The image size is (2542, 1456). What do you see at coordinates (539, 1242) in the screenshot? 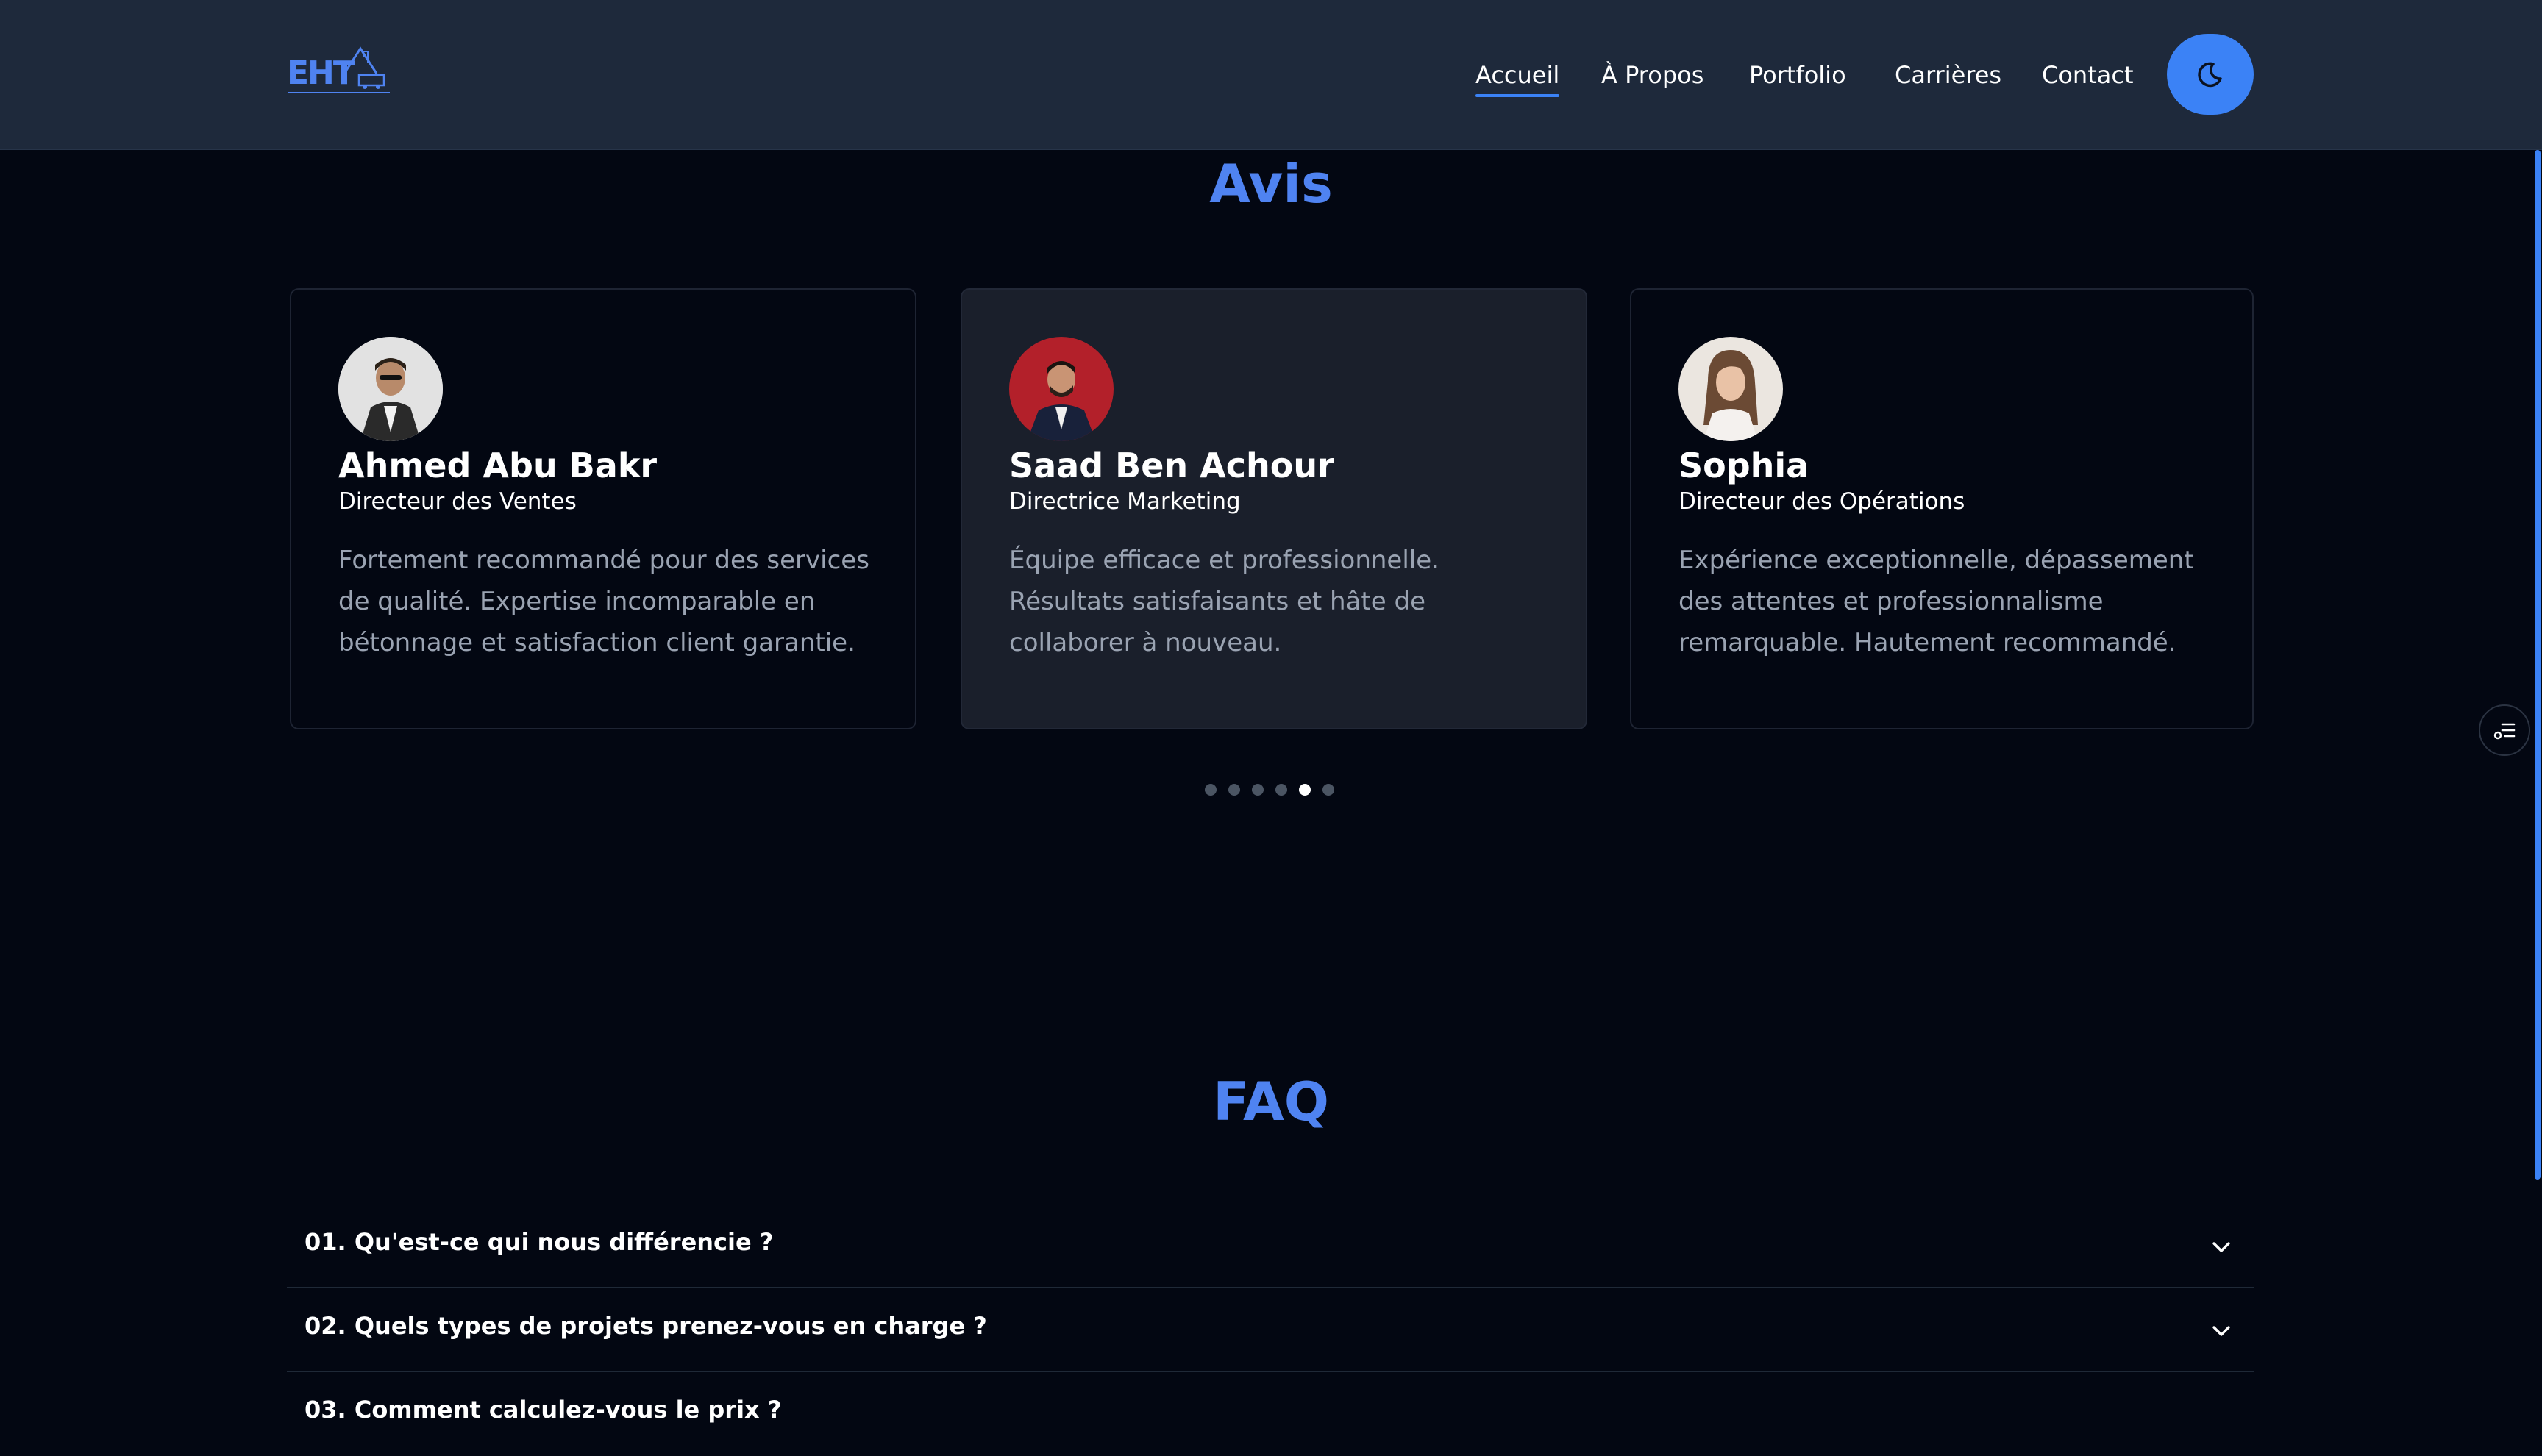
I see `faq-question: 01. Qu'est-ce qui nous différencie ?` at bounding box center [539, 1242].